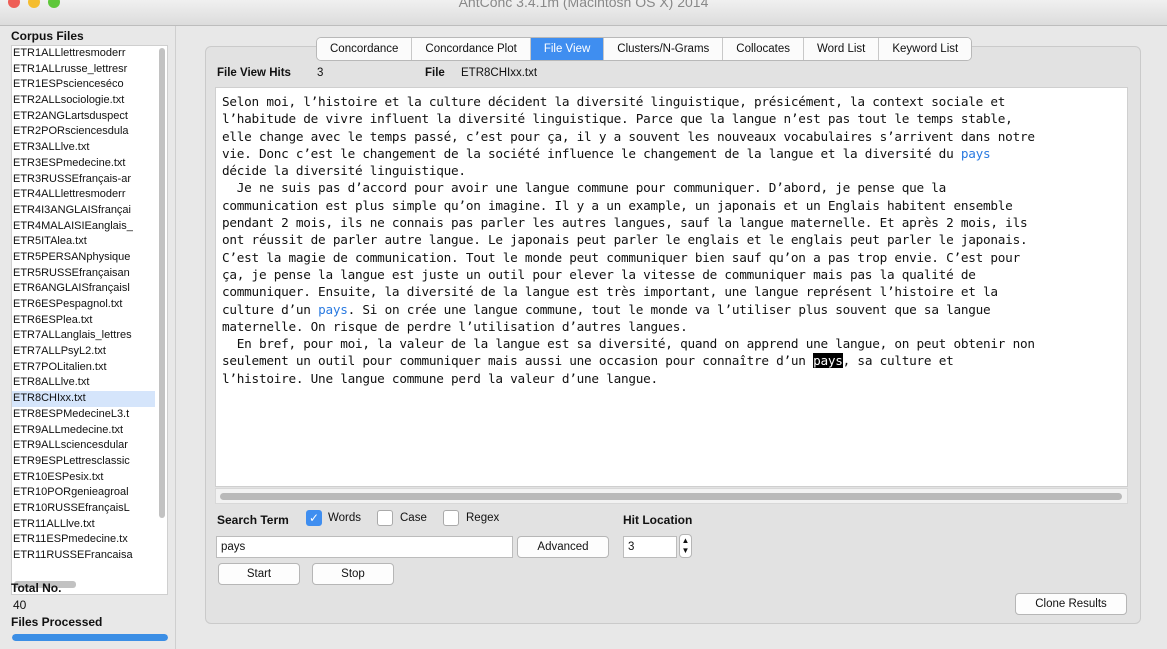  I want to click on corpus-file-item: ETR3ALLlve.txt, so click(83, 148).